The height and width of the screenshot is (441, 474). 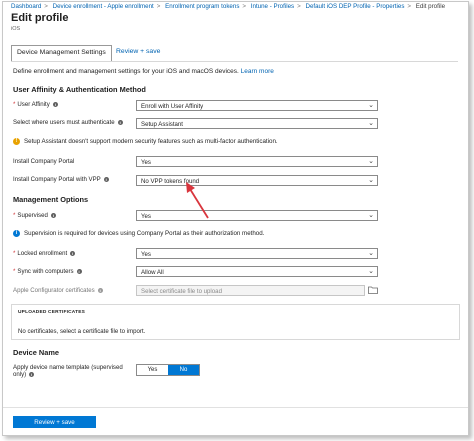 What do you see at coordinates (199, 203) in the screenshot?
I see `annotation-arrow-line` at bounding box center [199, 203].